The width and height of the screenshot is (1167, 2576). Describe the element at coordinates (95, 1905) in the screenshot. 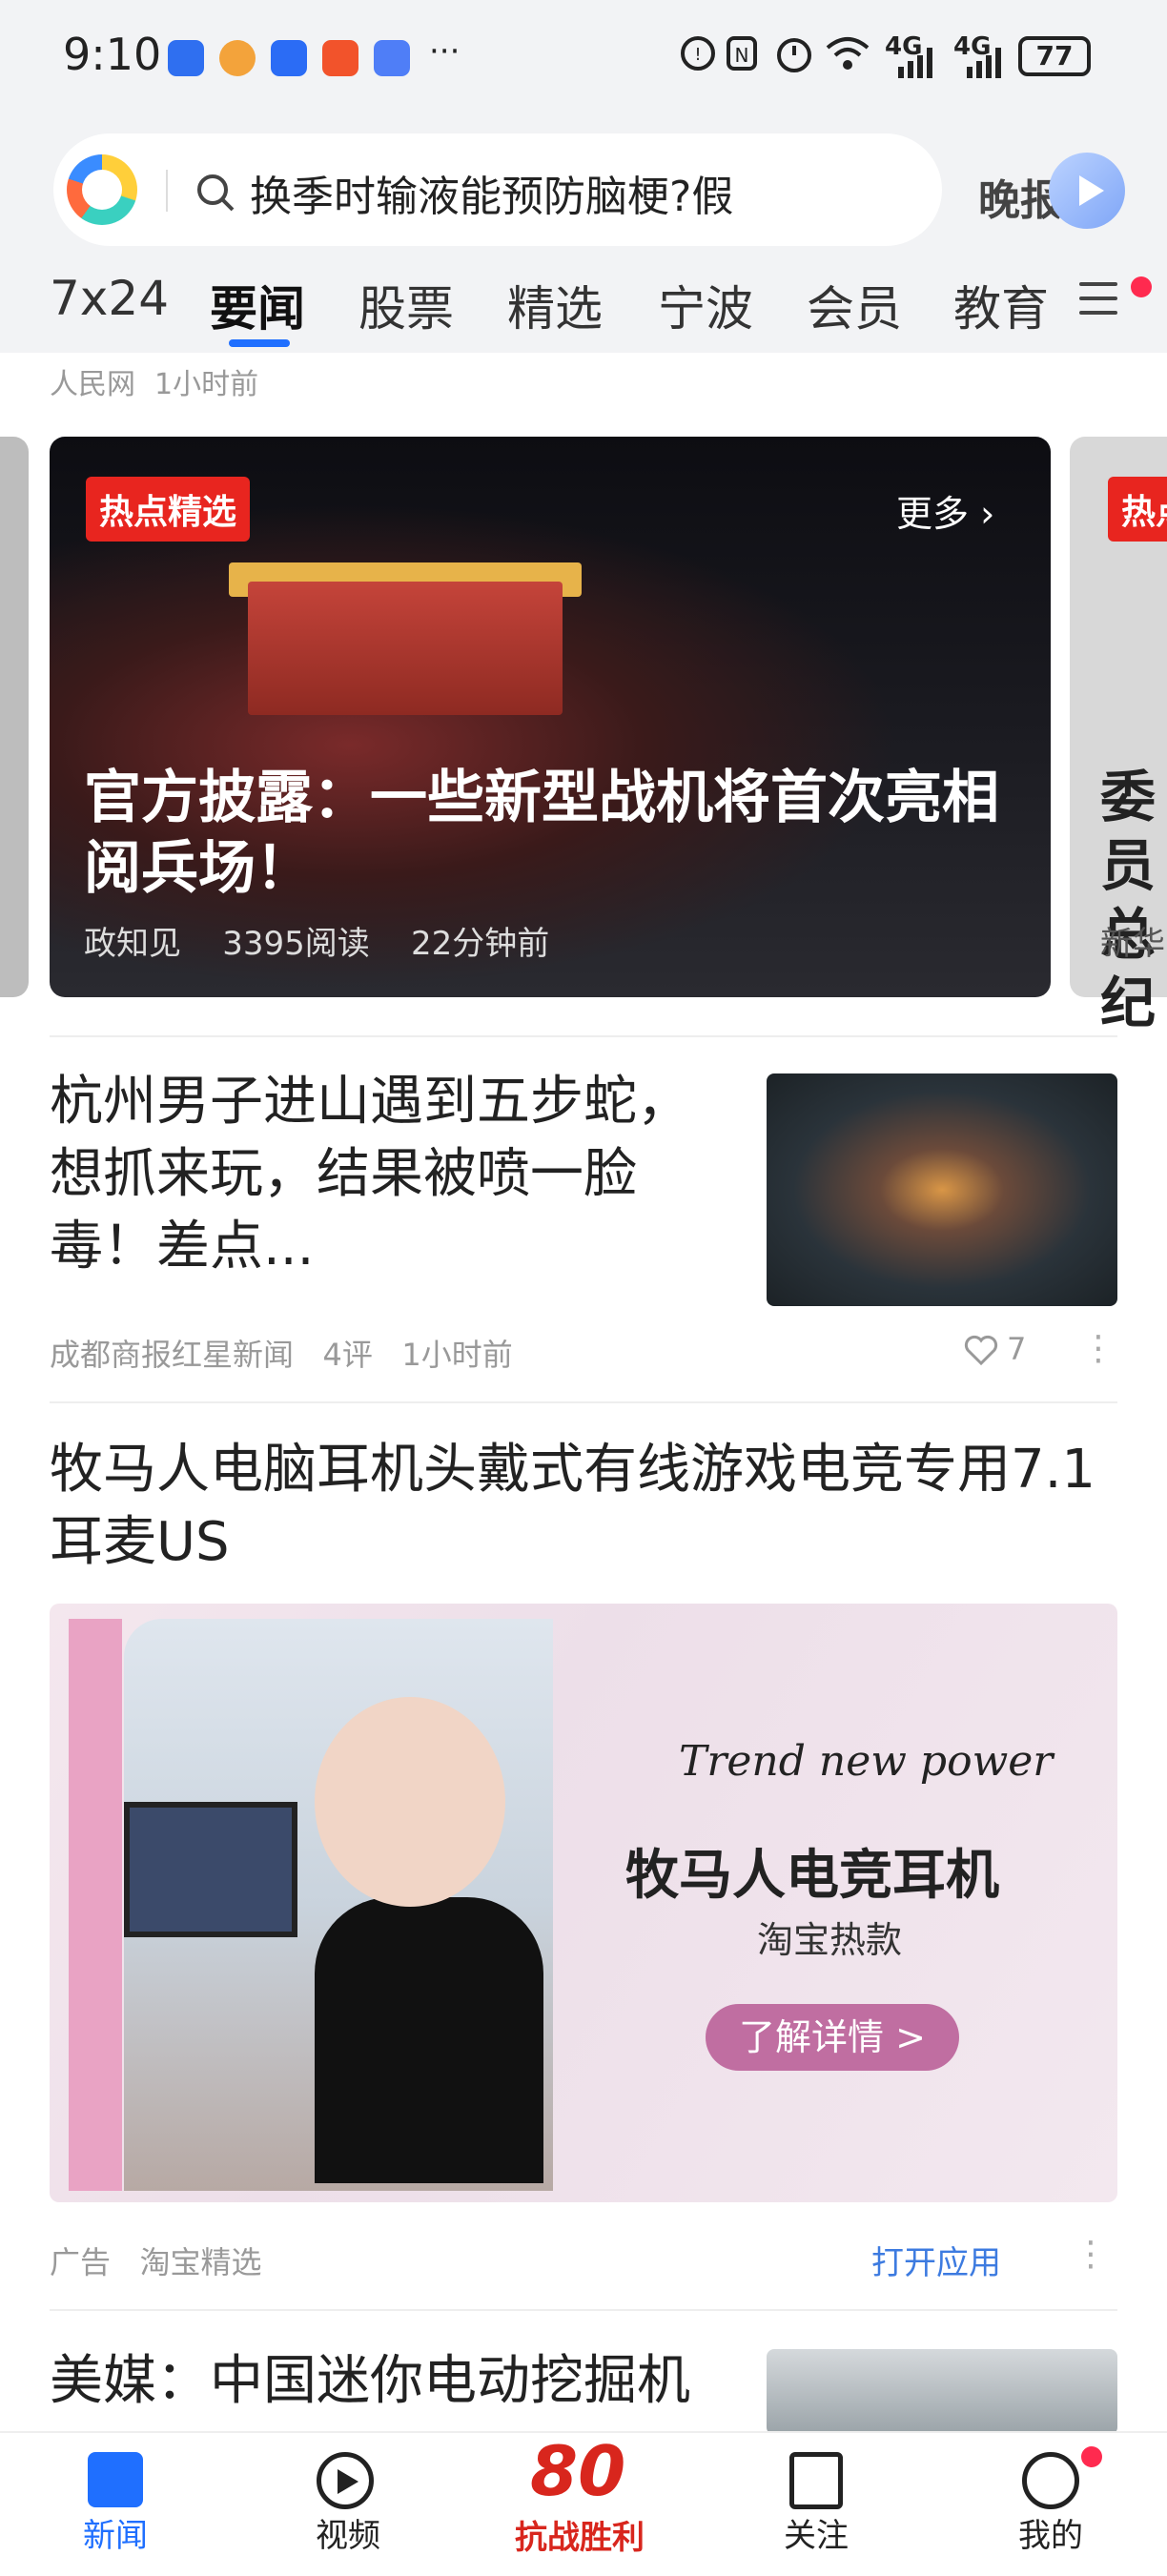

I see `ad-image-stripe` at that location.